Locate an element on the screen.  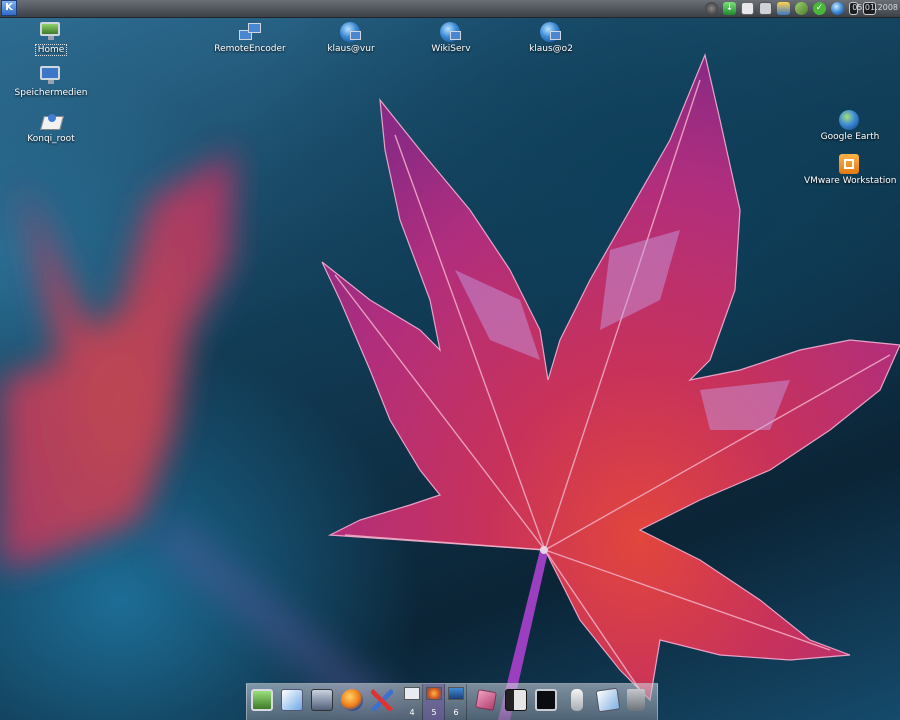
desktop-icon-klaus-o2: klaus@o2 is located at coordinates (551, 38).